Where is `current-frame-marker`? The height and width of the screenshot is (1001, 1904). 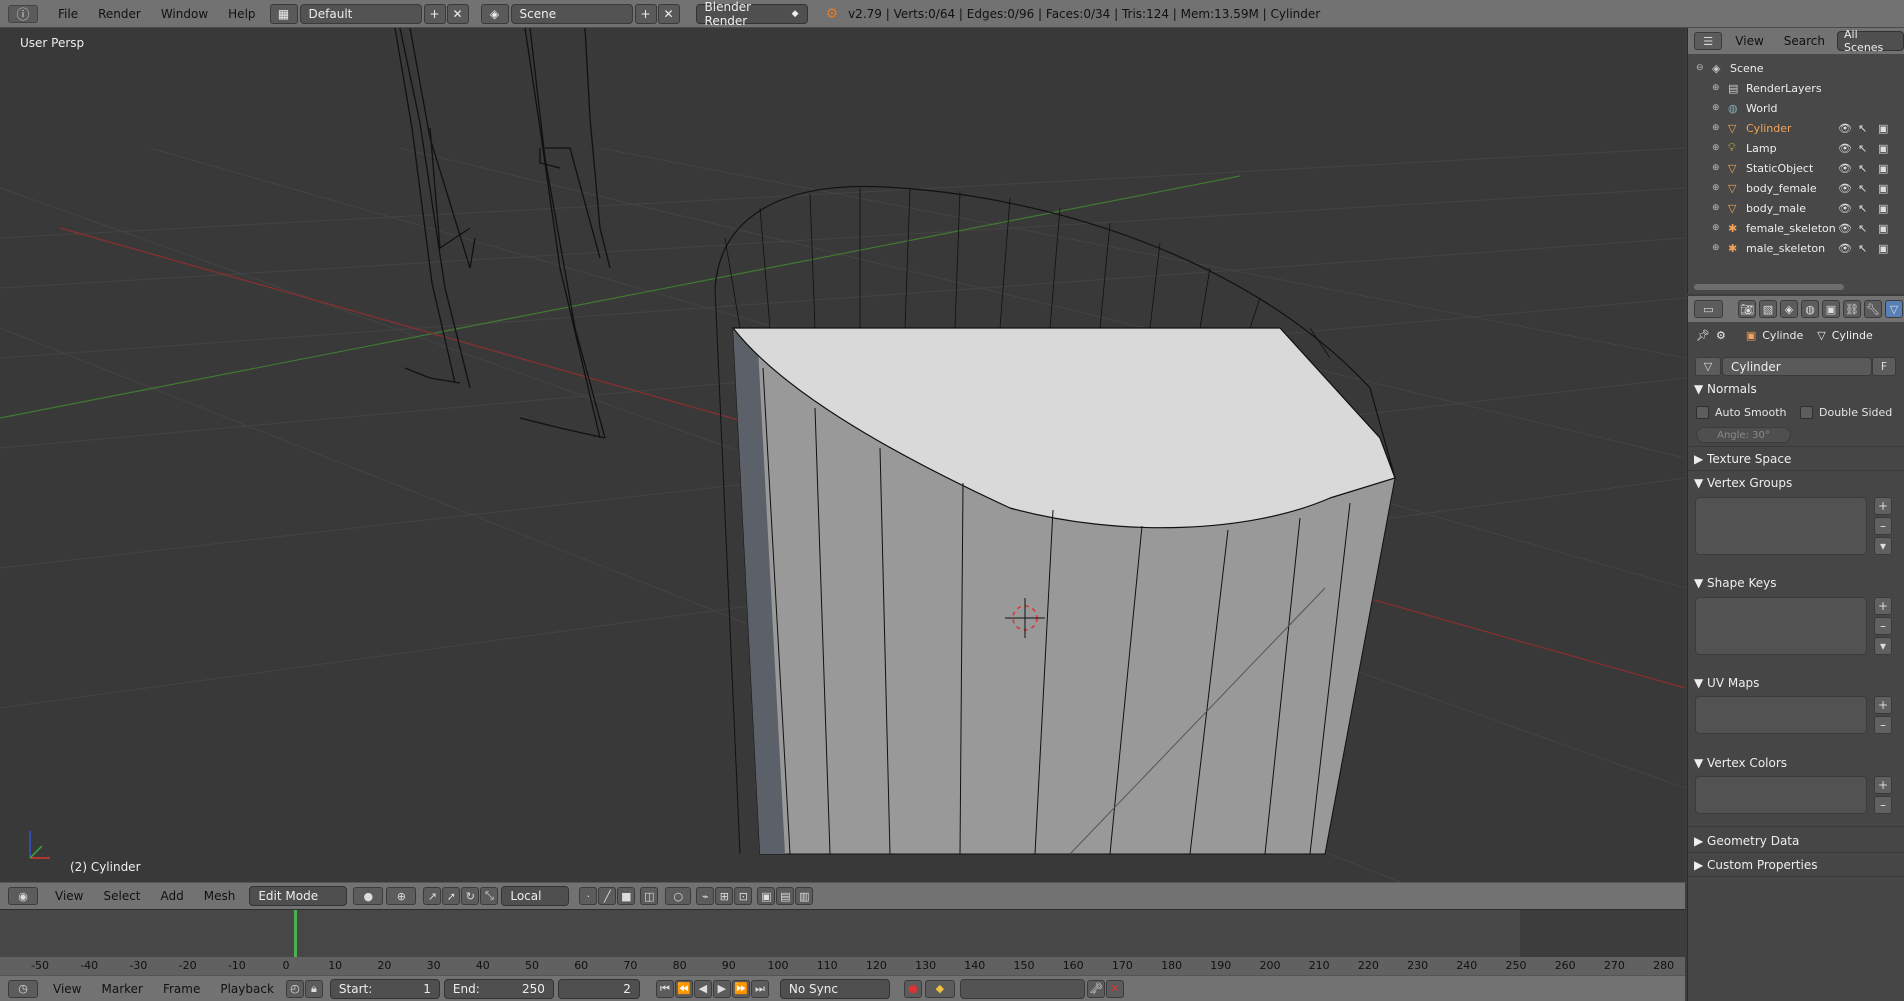 current-frame-marker is located at coordinates (295, 934).